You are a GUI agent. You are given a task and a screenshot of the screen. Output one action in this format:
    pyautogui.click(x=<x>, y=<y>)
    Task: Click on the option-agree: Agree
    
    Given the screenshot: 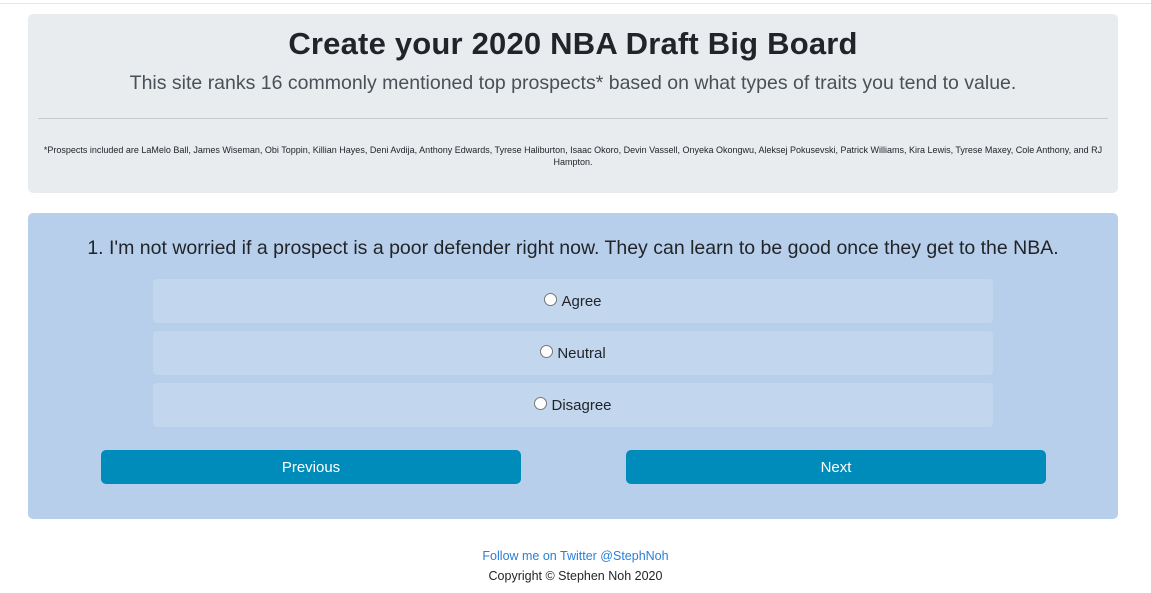 What is the action you would take?
    pyautogui.click(x=573, y=301)
    